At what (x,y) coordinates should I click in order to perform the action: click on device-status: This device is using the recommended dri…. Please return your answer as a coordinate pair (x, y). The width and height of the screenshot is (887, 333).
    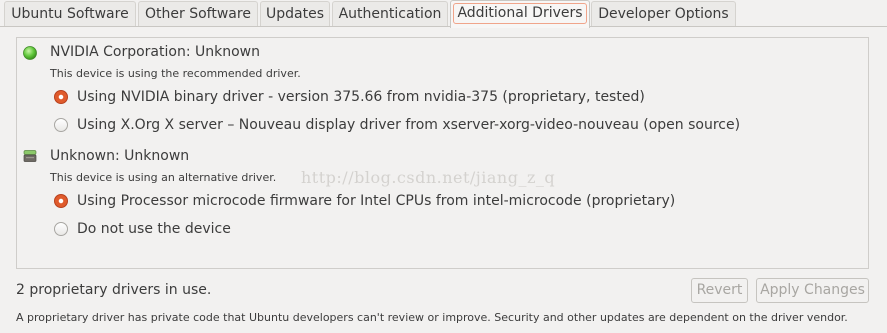
    Looking at the image, I should click on (175, 73).